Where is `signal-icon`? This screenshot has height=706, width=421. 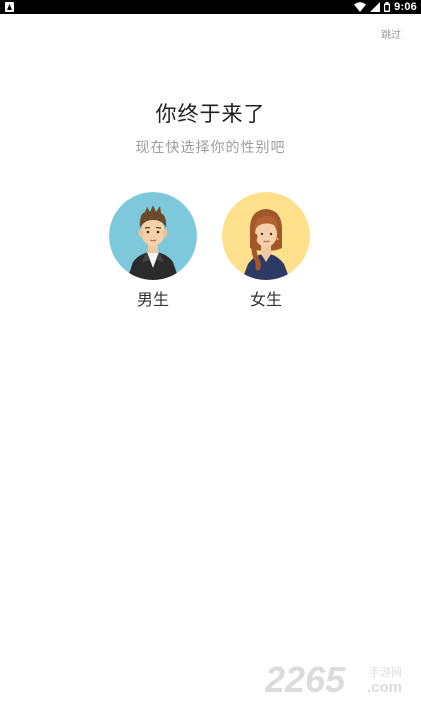
signal-icon is located at coordinates (375, 7).